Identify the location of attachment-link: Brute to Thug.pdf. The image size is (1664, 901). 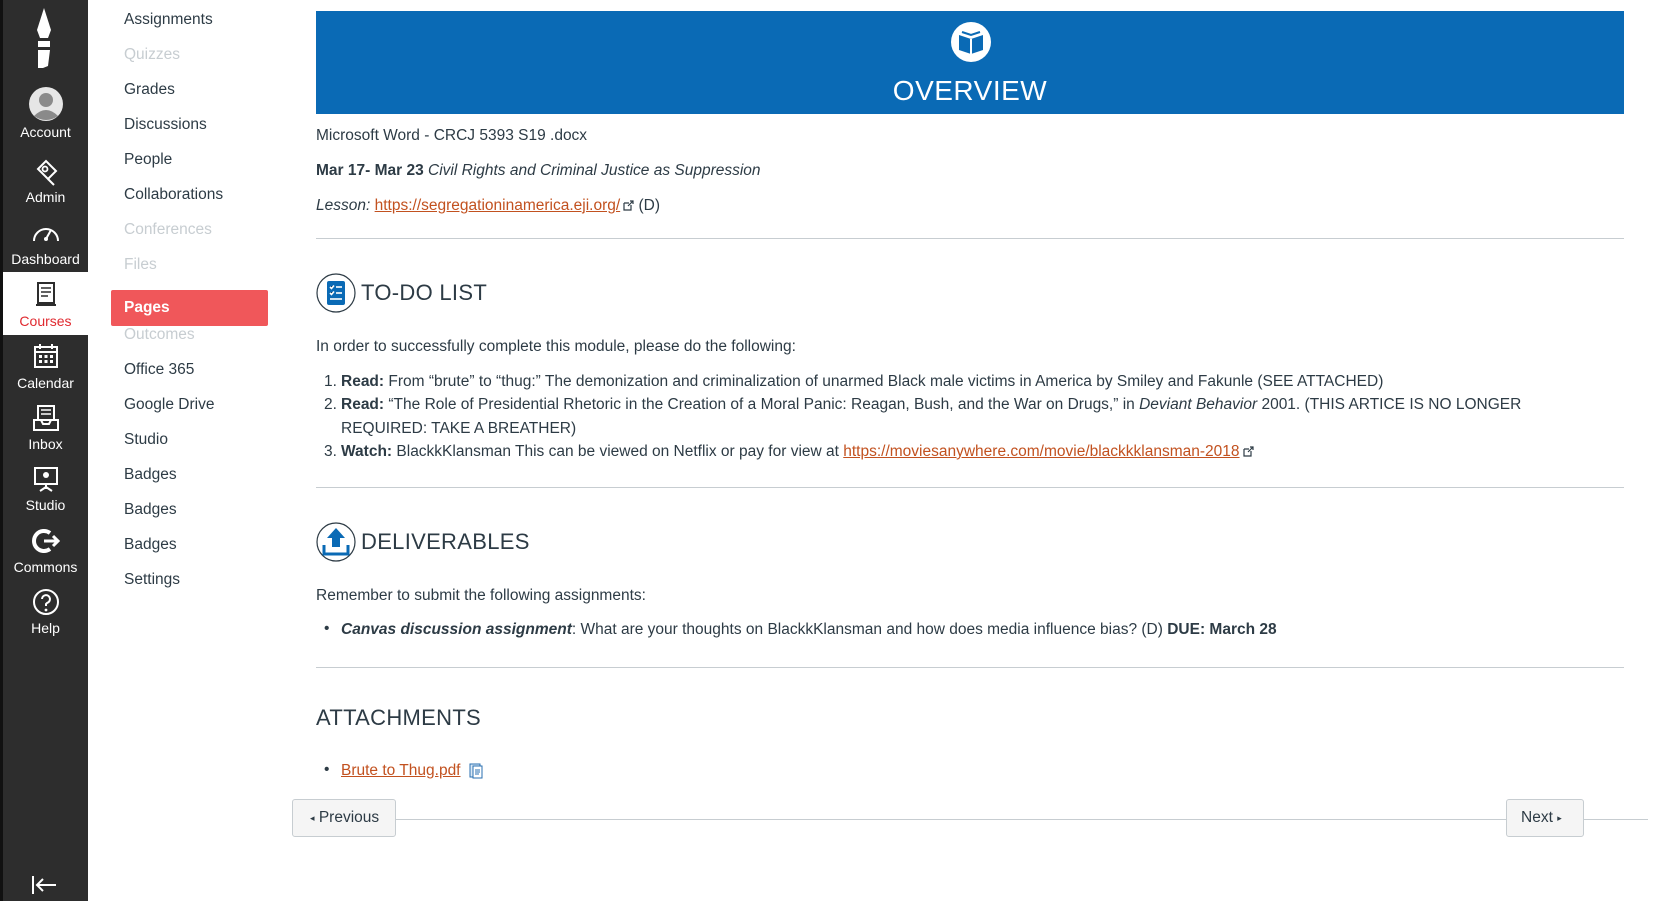
(401, 770).